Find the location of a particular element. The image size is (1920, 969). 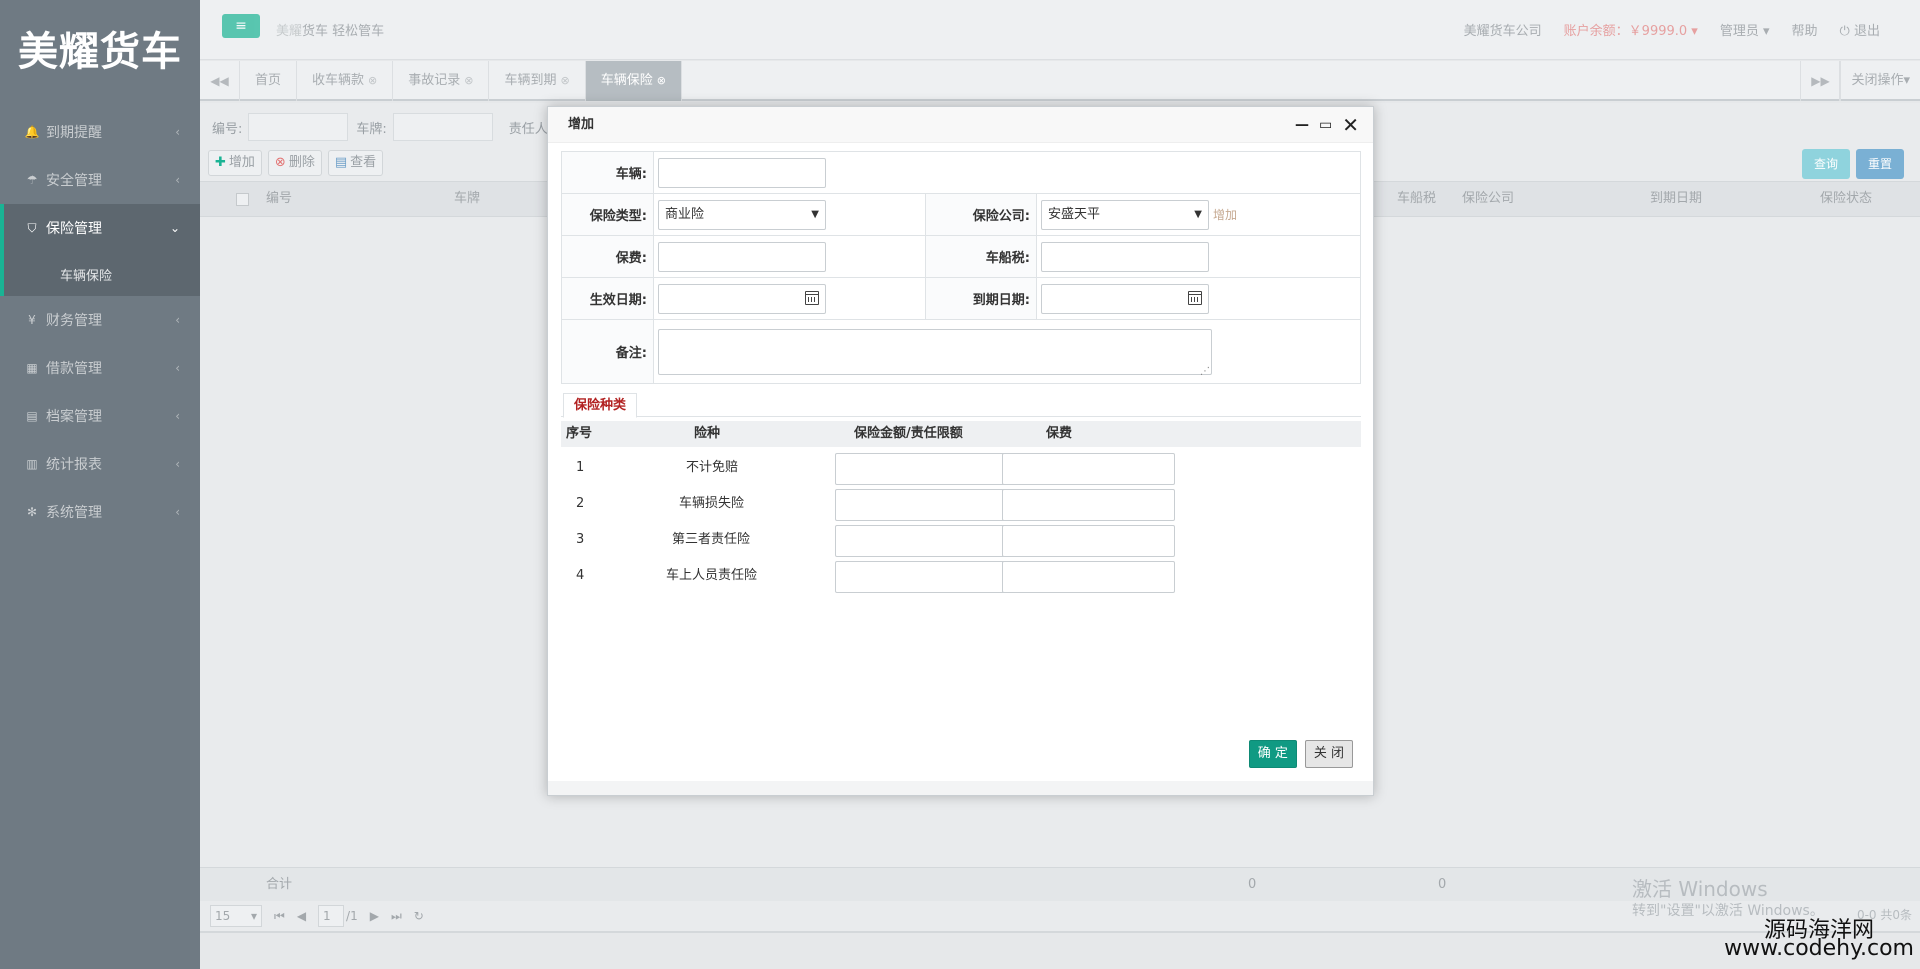

page-size-select: 15 is located at coordinates (236, 916).